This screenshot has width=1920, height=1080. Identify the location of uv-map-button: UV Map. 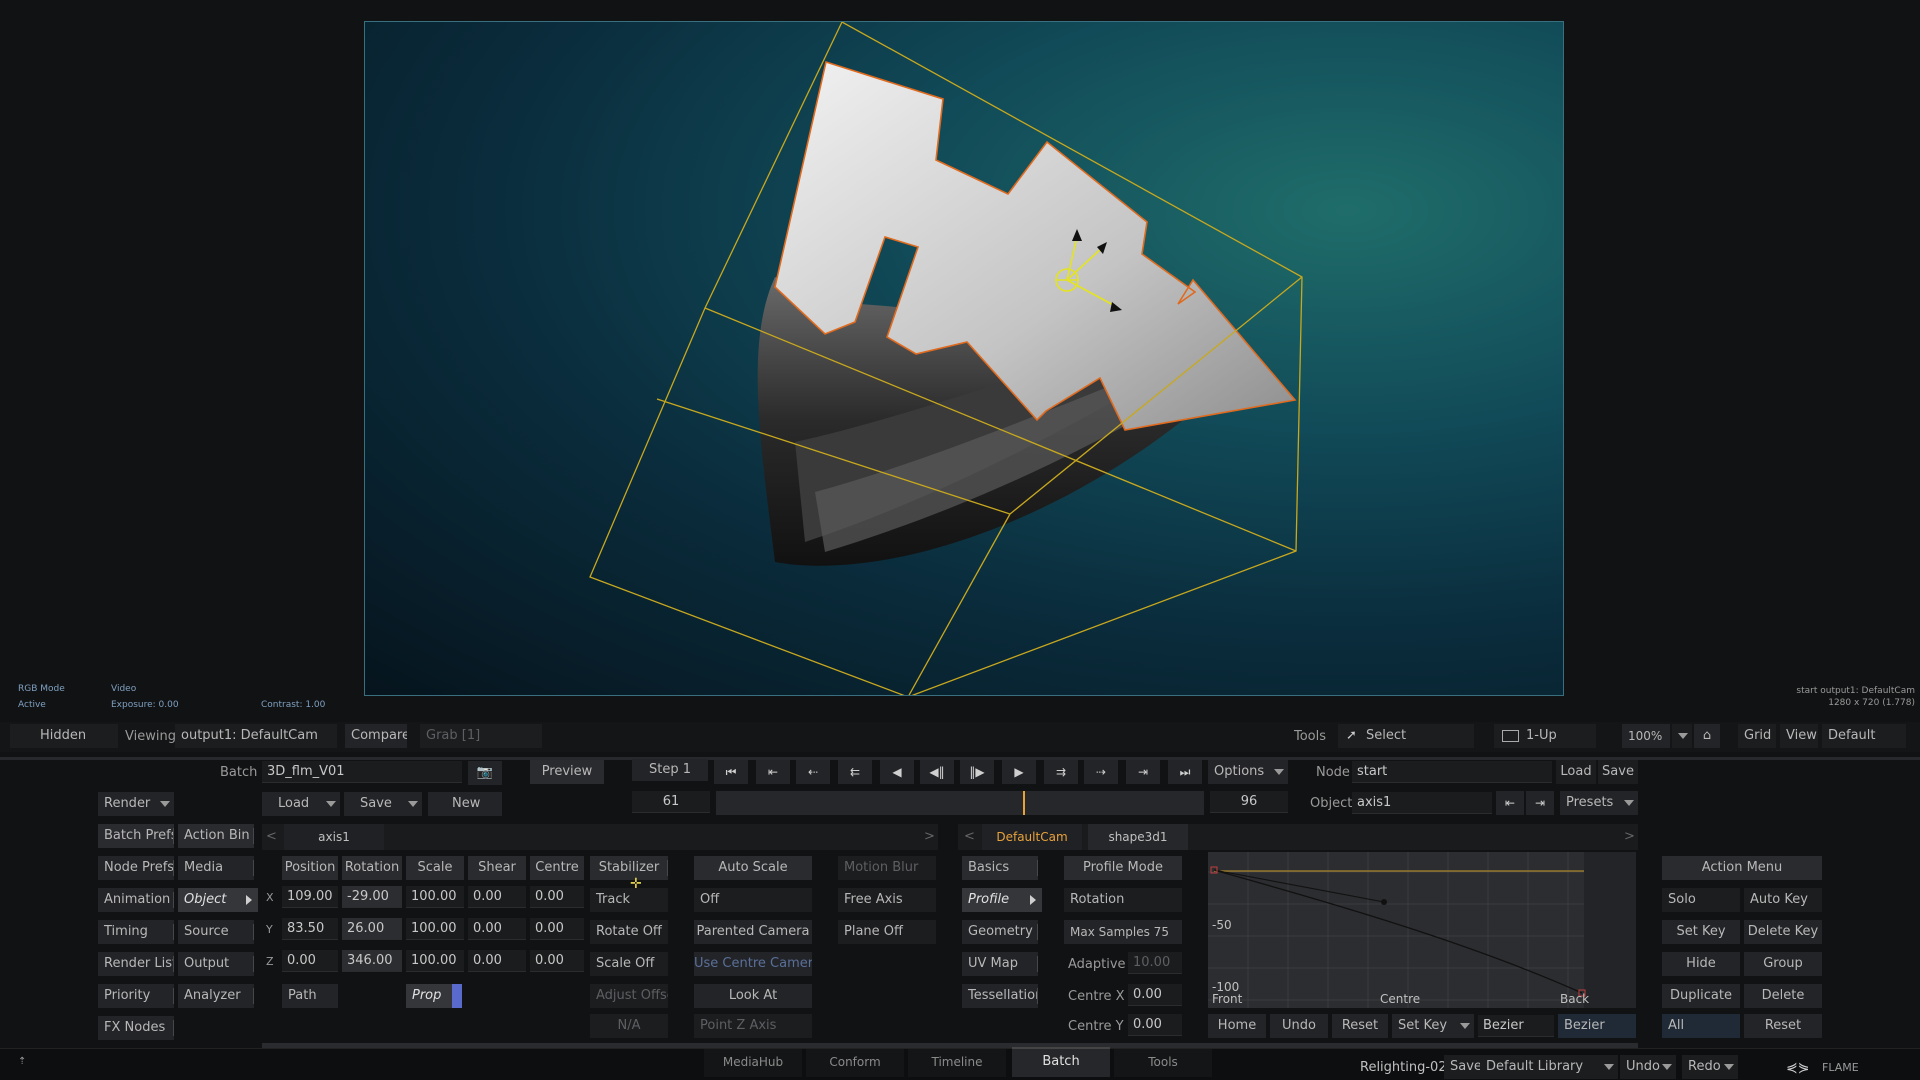
(1000, 964).